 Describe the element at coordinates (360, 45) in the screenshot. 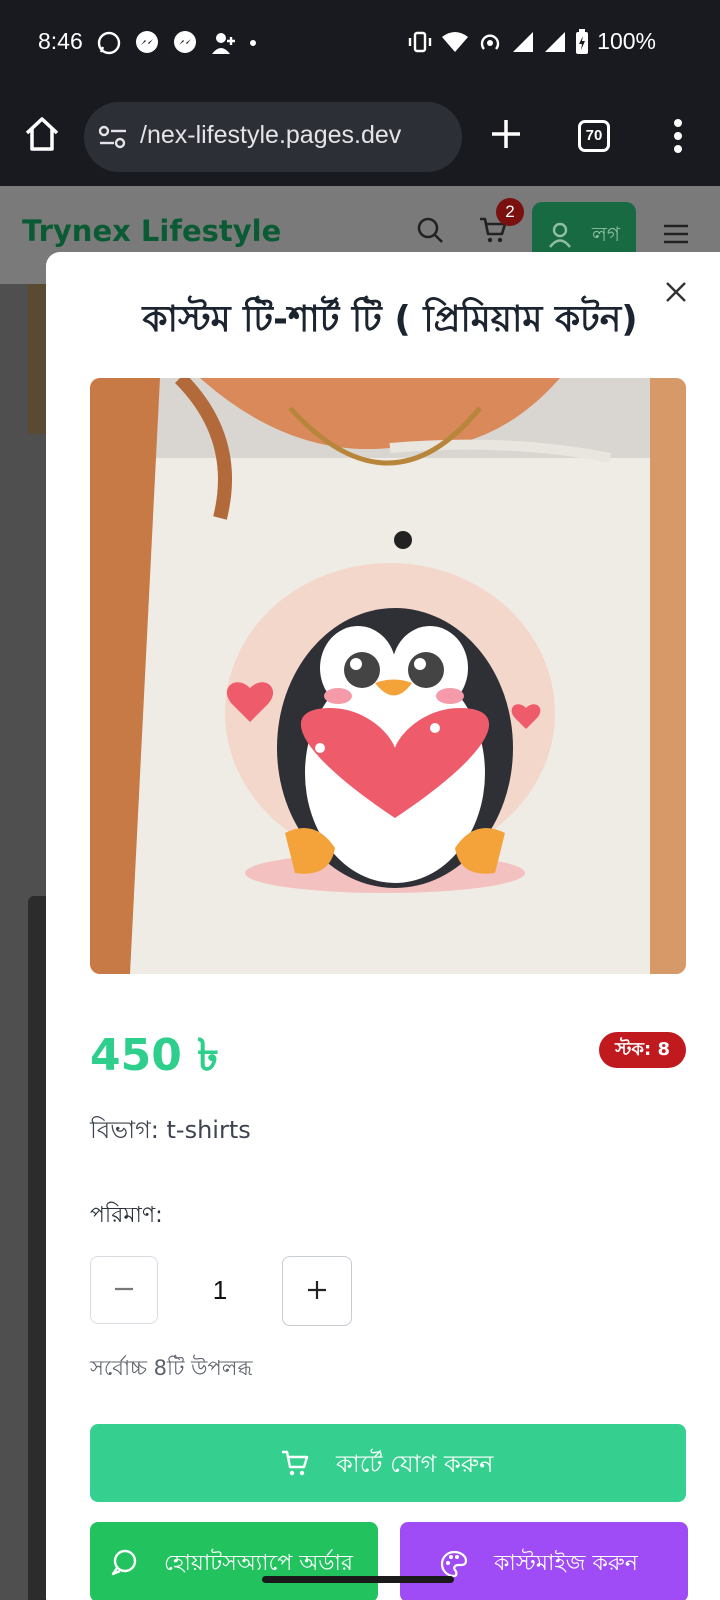

I see `status-bar: 8:46 100%` at that location.